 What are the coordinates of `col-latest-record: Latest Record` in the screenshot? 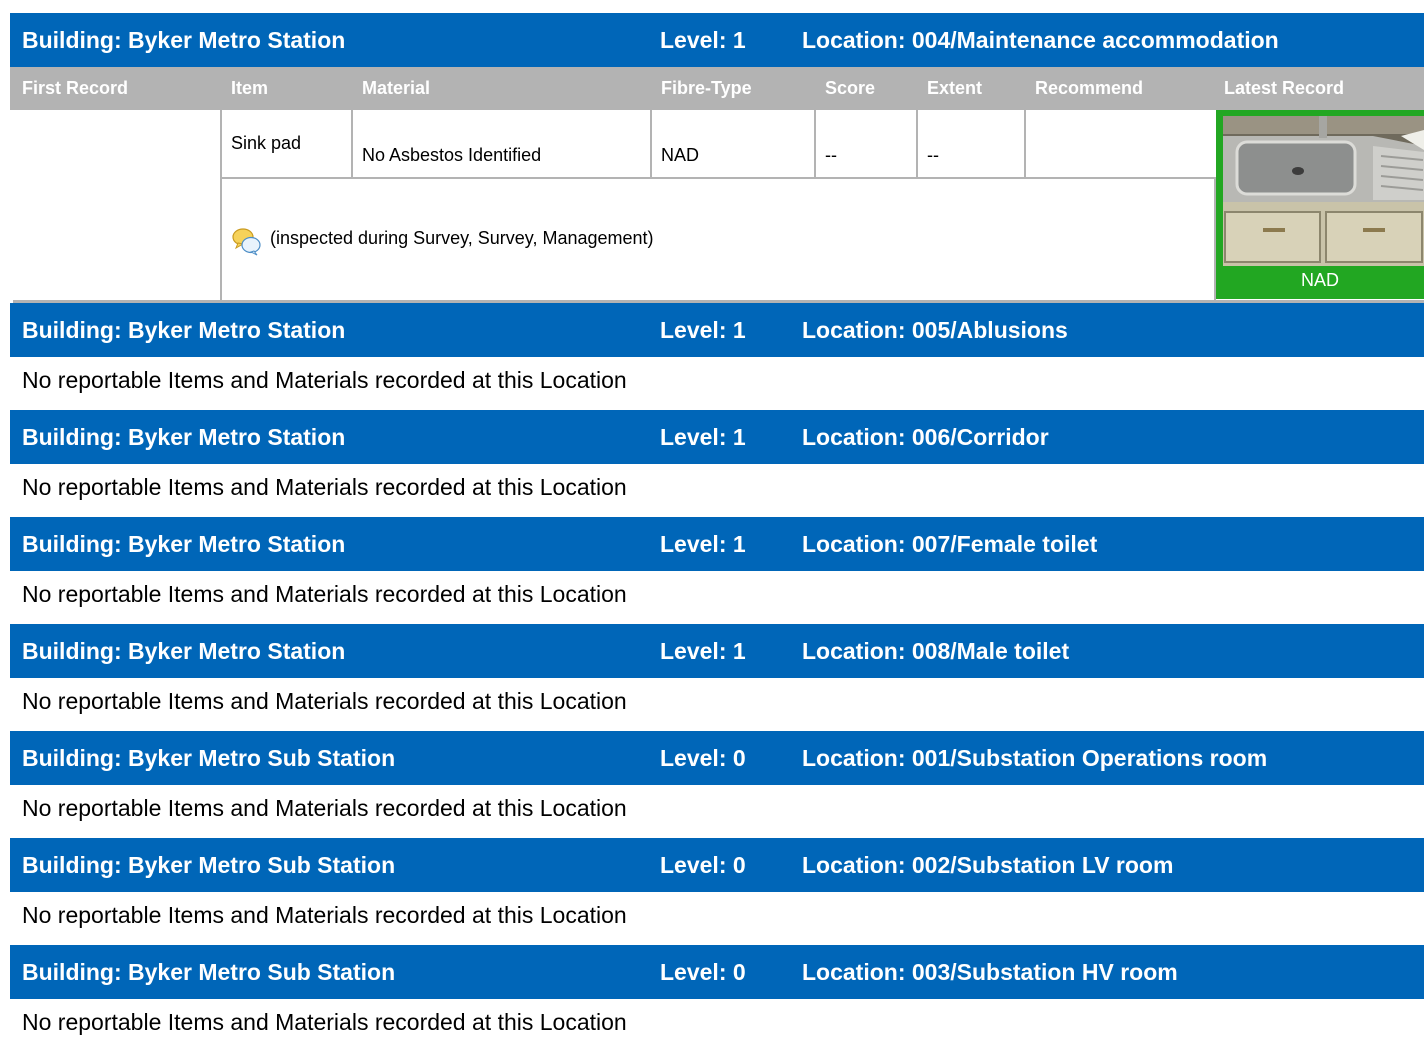 It's located at (1284, 88).